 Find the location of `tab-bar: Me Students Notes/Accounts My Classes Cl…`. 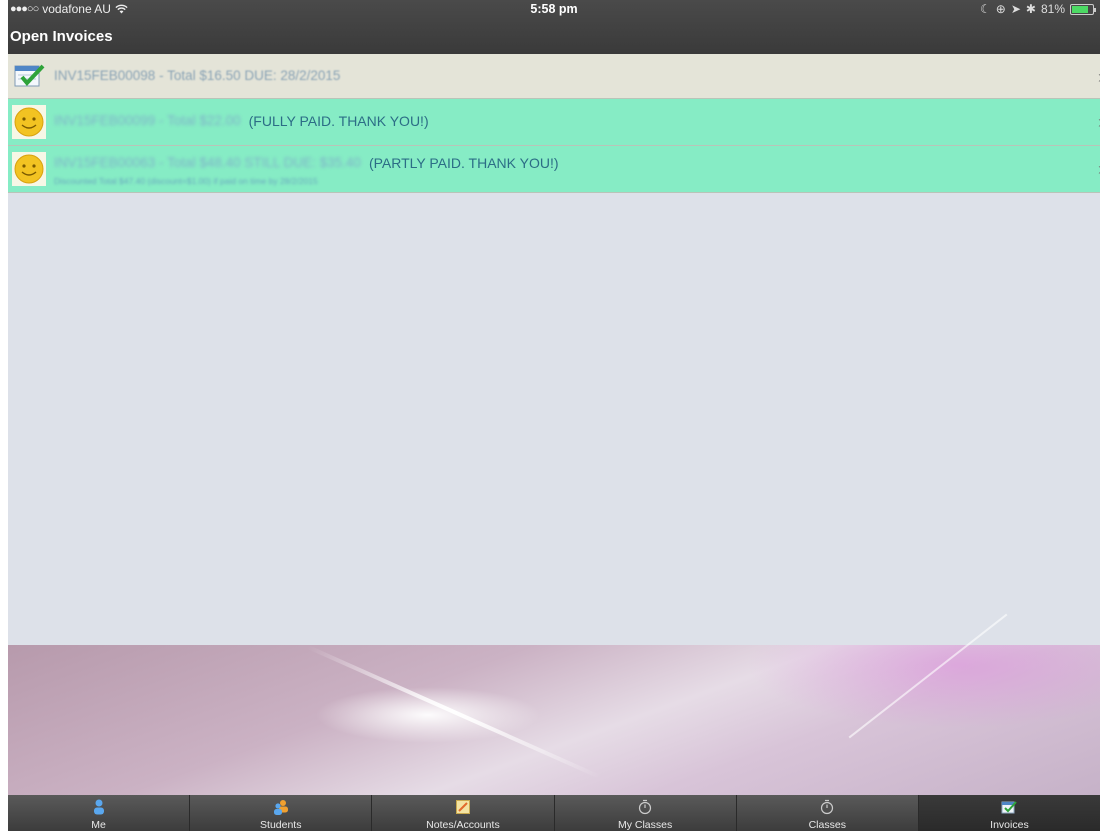

tab-bar: Me Students Notes/Accounts My Classes Cl… is located at coordinates (554, 813).